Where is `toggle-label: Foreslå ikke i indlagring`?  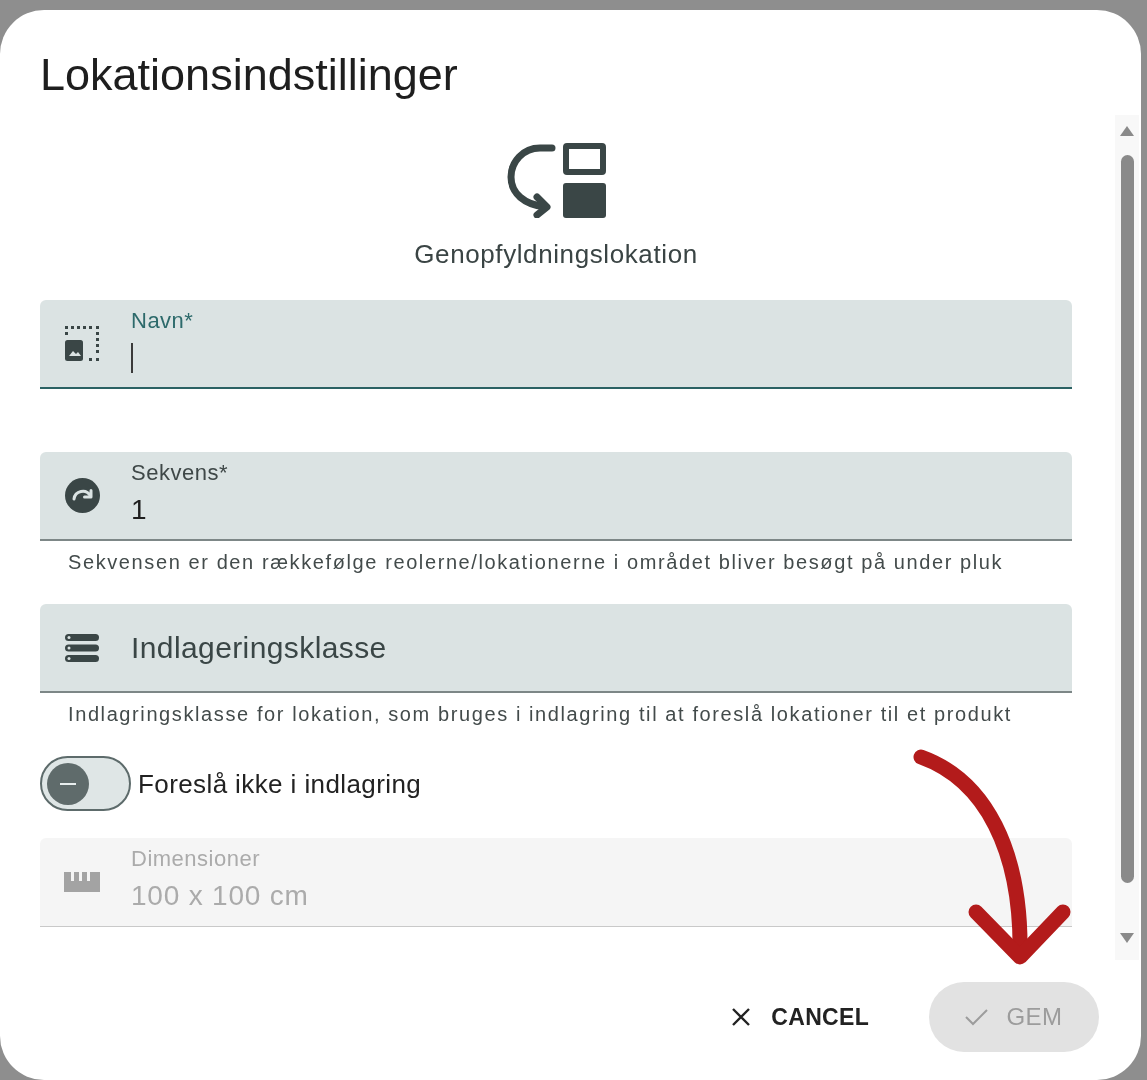
toggle-label: Foreslå ikke i indlagring is located at coordinates (280, 783).